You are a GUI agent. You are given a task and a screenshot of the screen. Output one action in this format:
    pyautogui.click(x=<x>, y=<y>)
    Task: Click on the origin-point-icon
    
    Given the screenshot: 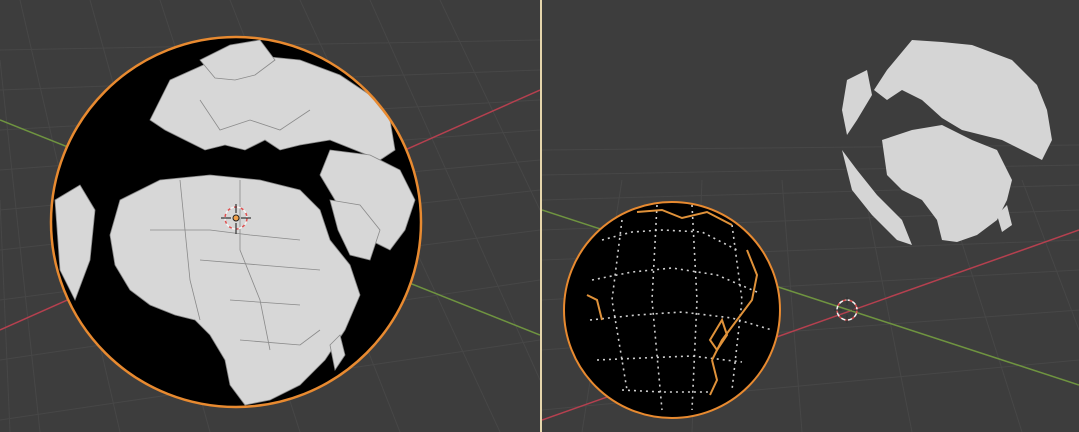 What is the action you would take?
    pyautogui.click(x=236, y=218)
    